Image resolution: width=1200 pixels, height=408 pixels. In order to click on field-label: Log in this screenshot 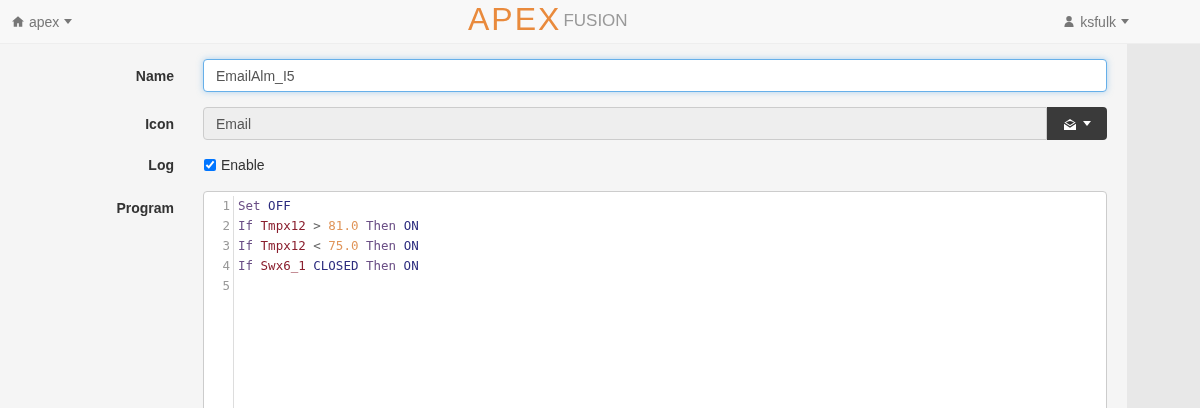, I will do `click(160, 164)`.